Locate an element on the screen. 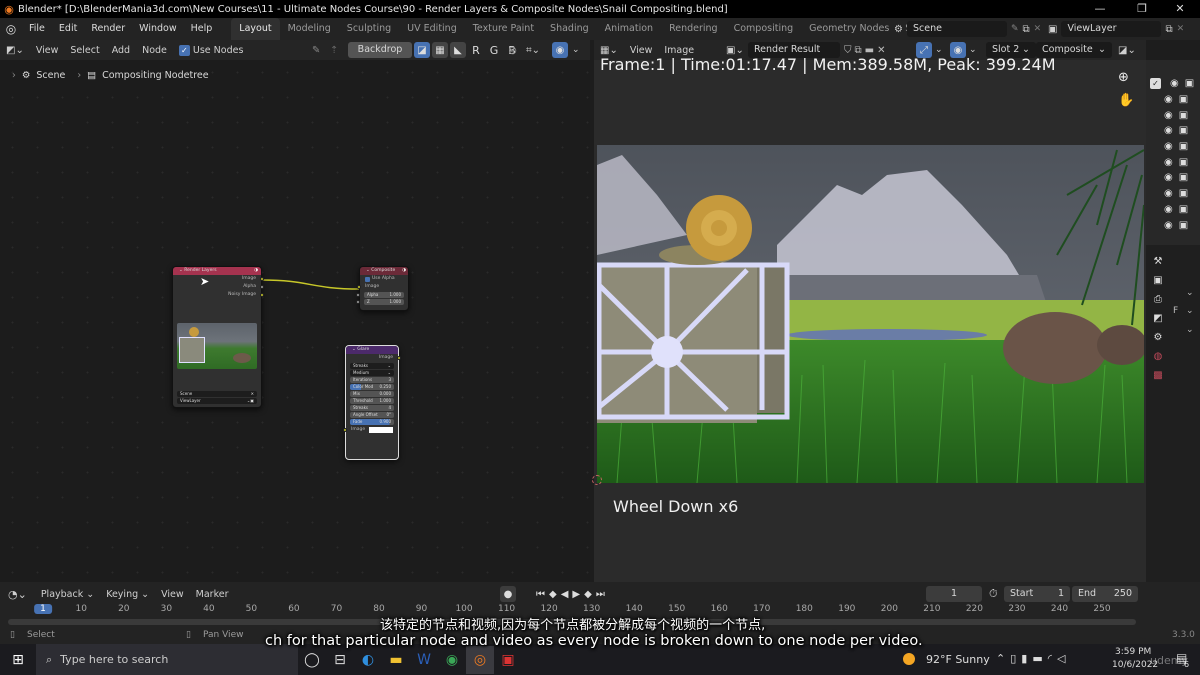 The image size is (1200, 675). node-header: ⌄ Glare is located at coordinates (372, 350).